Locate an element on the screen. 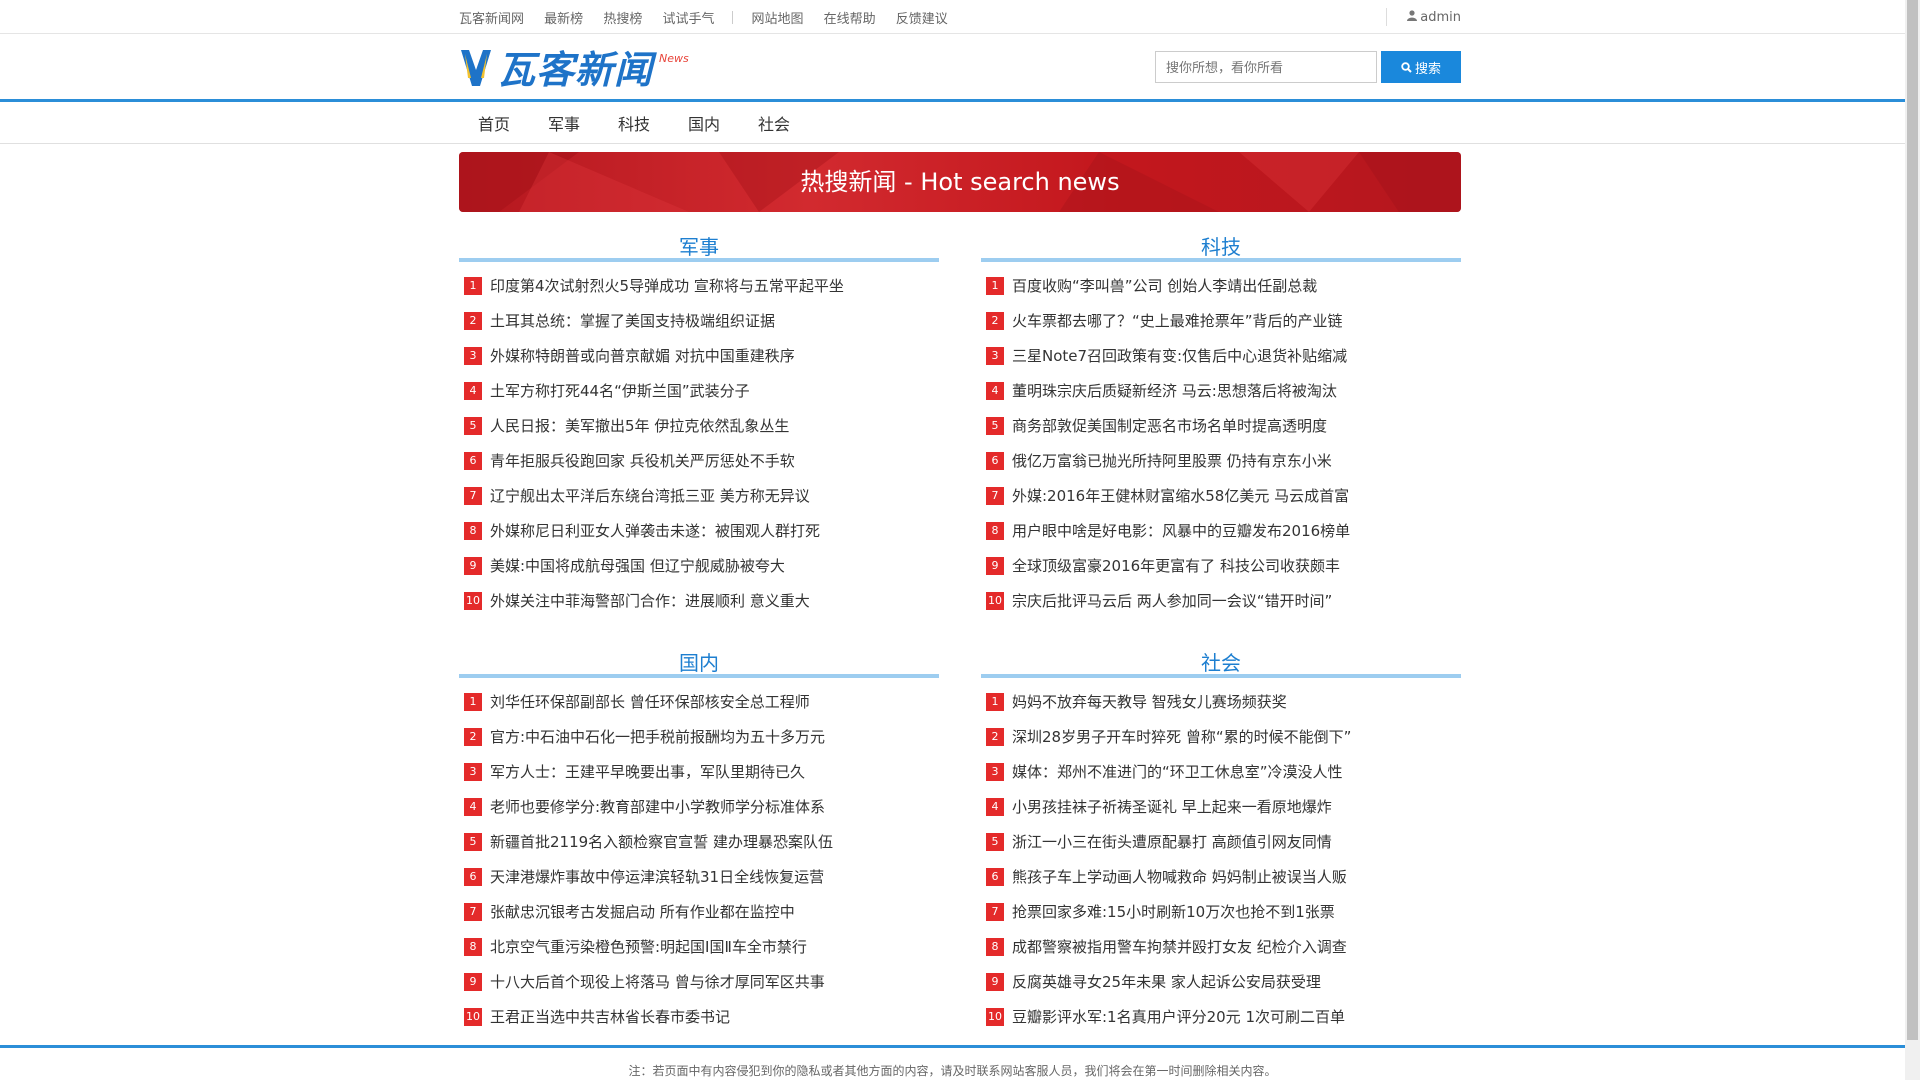  news-item: 8 用户眼中啥是好电影：风暴中的豆瓣发布2016榜单 is located at coordinates (1221, 530).